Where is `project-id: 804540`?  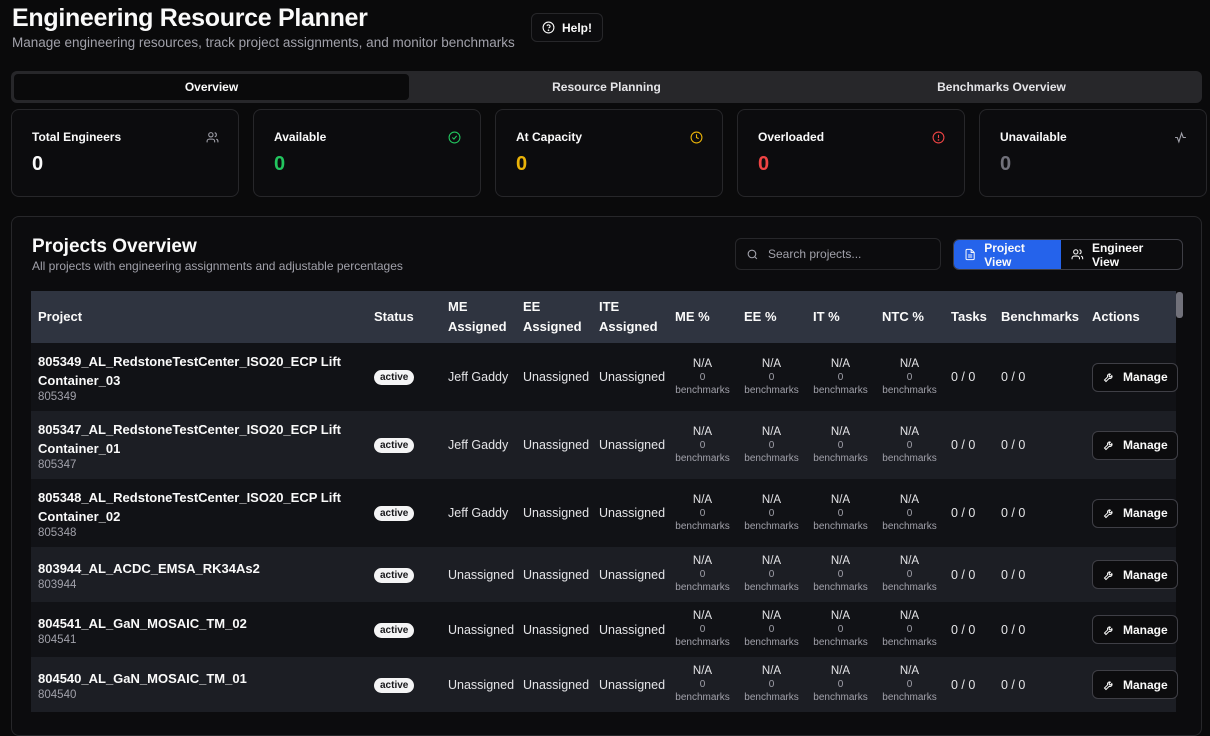 project-id: 804540 is located at coordinates (57, 694).